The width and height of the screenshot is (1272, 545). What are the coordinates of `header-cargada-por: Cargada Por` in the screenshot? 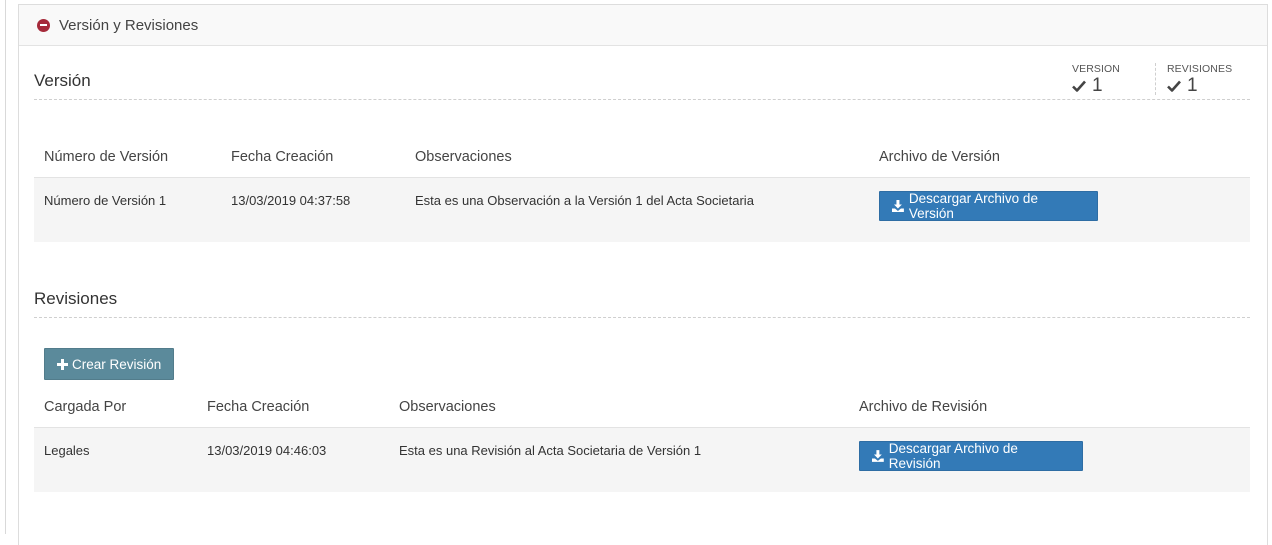 It's located at (85, 407).